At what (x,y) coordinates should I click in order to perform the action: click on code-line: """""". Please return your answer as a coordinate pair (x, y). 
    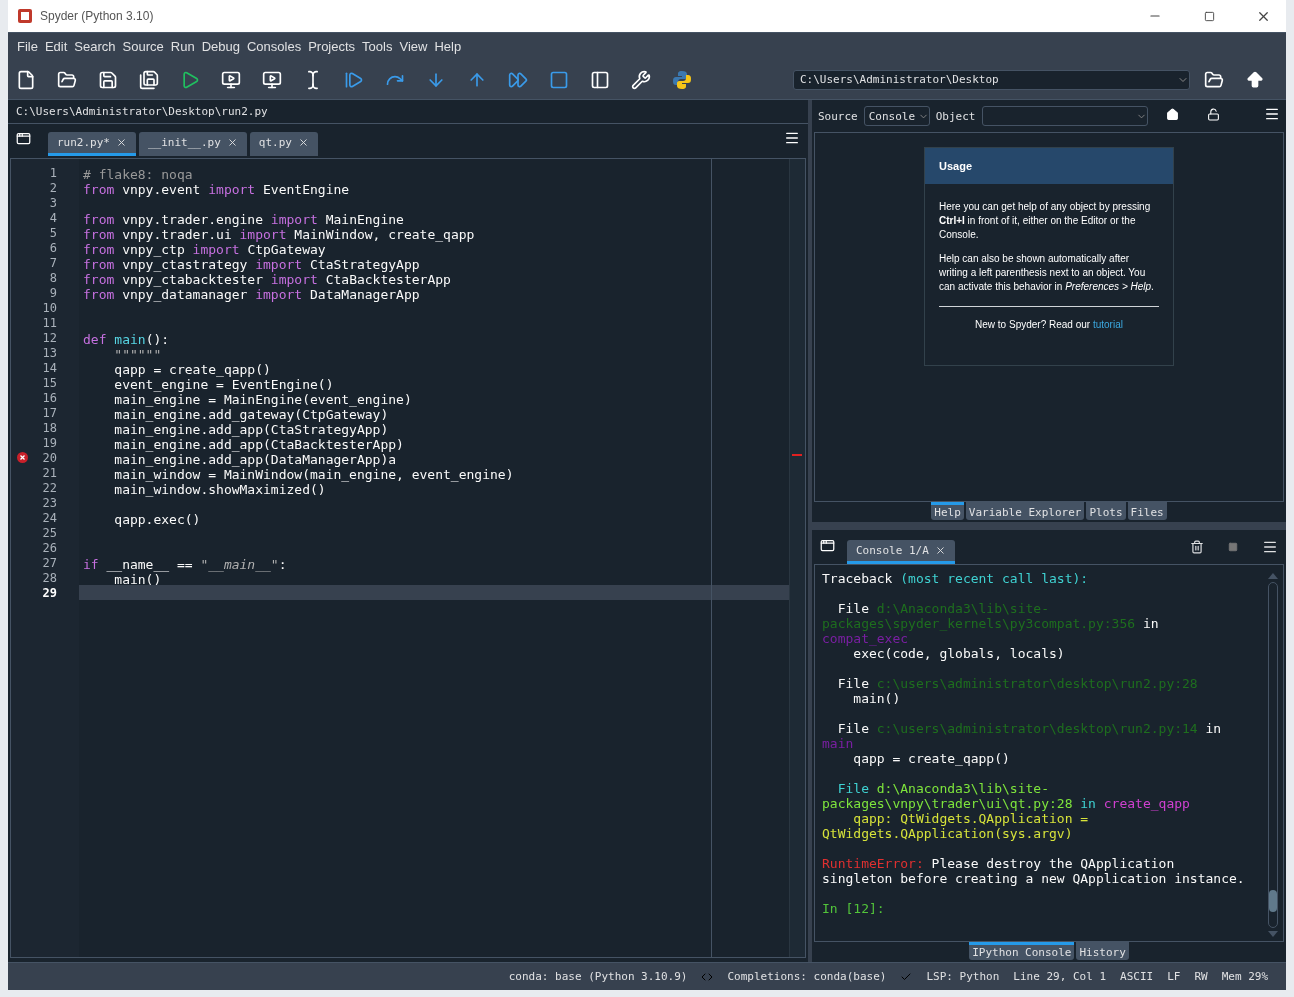
    Looking at the image, I should click on (137, 354).